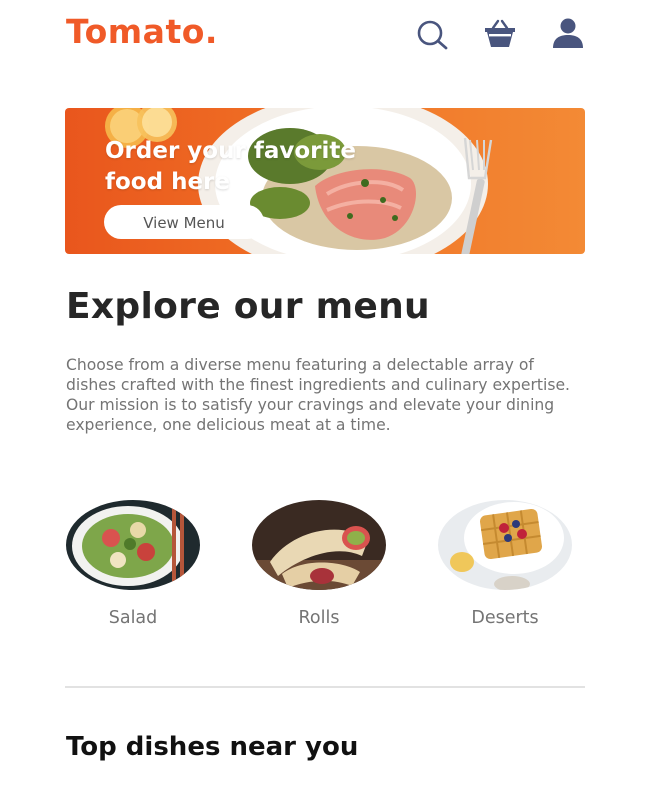  What do you see at coordinates (142, 31) in the screenshot?
I see `logo: Tomato.` at bounding box center [142, 31].